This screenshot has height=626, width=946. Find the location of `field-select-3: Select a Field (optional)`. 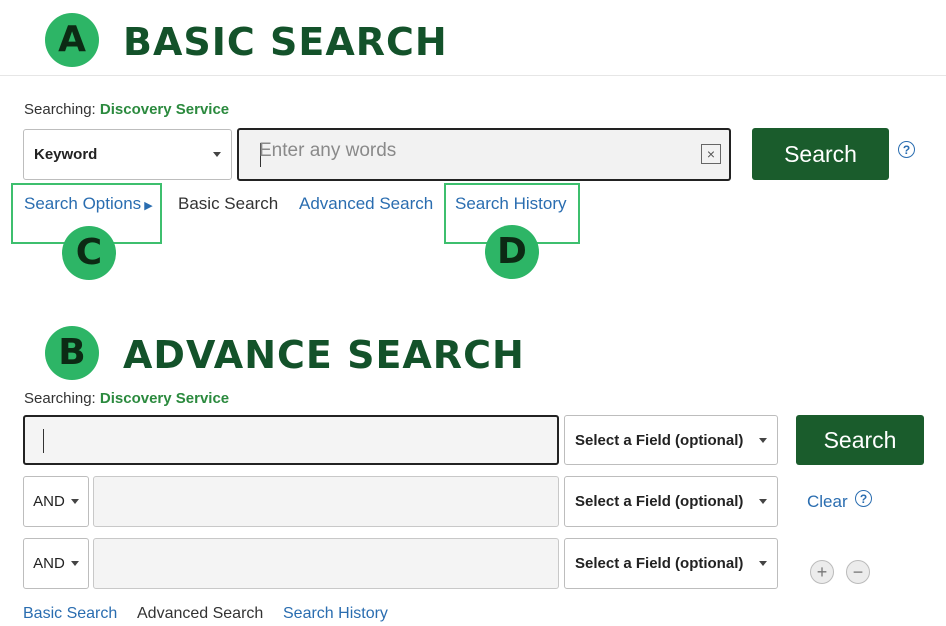

field-select-3: Select a Field (optional) is located at coordinates (671, 563).